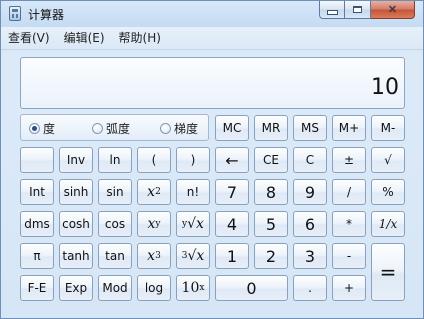  What do you see at coordinates (388, 224) in the screenshot?
I see `reciprocal-button: 1/x` at bounding box center [388, 224].